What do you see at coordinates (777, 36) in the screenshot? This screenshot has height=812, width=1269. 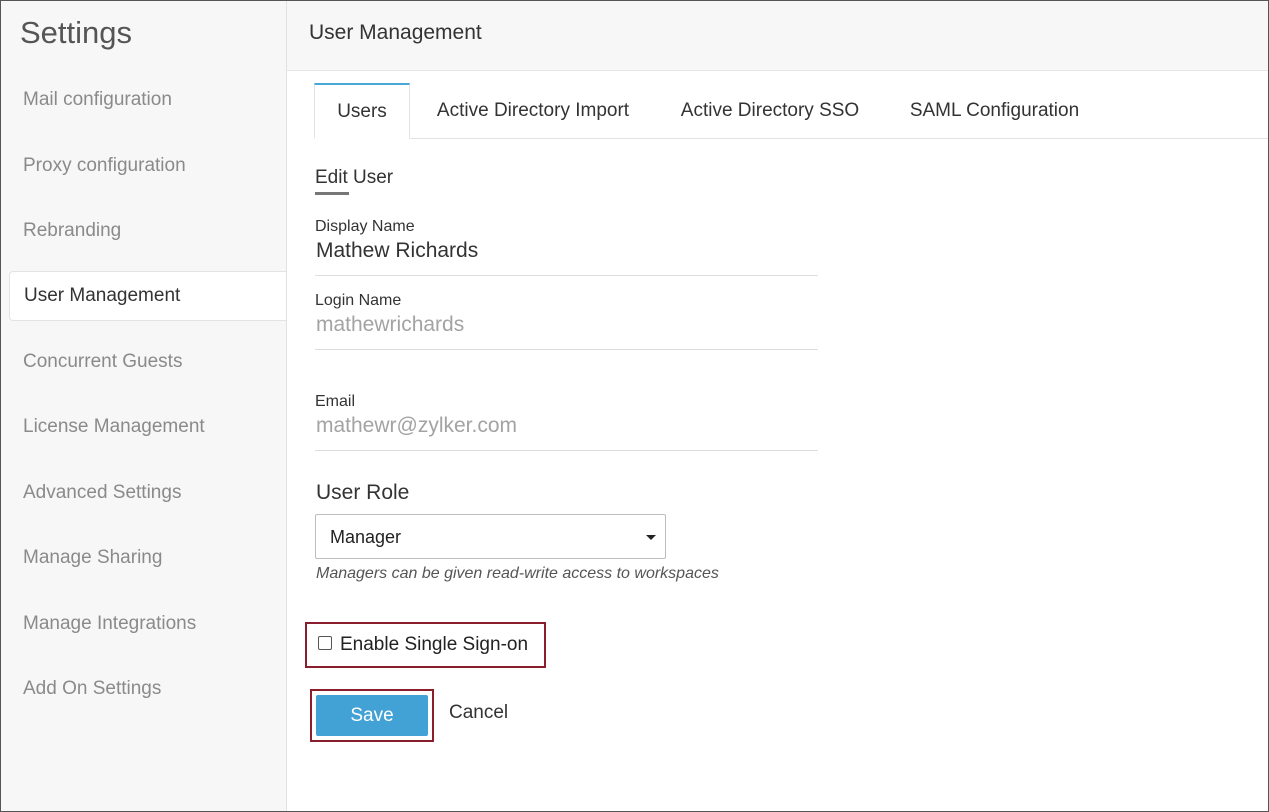 I see `page-header: User Management` at bounding box center [777, 36].